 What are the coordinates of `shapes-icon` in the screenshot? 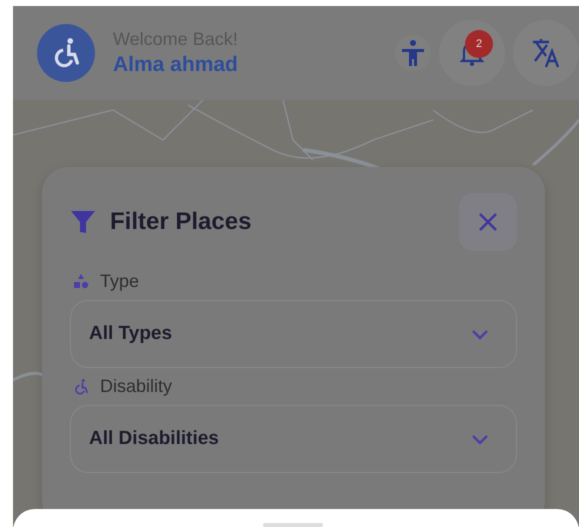 It's located at (81, 281).